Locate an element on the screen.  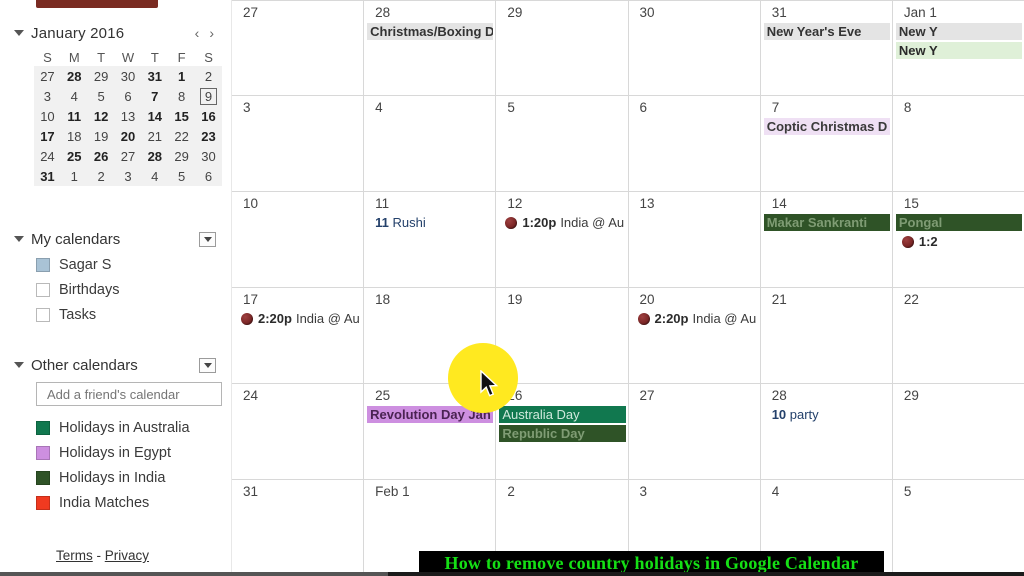
mini-day-10: 10 is located at coordinates (47, 116).